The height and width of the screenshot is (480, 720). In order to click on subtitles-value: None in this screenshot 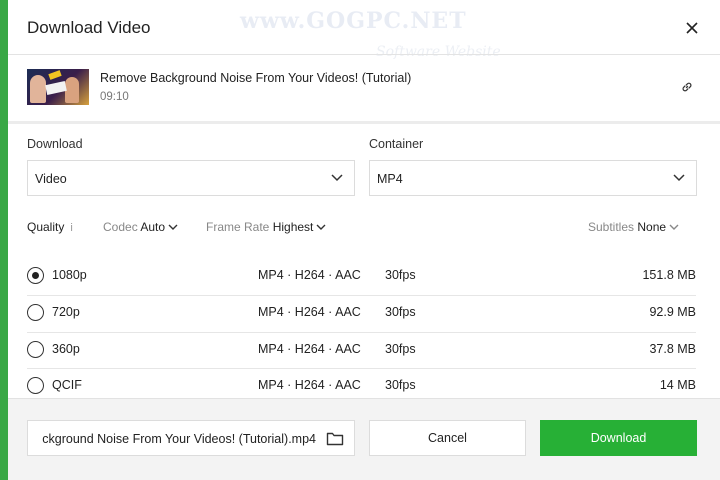, I will do `click(652, 227)`.